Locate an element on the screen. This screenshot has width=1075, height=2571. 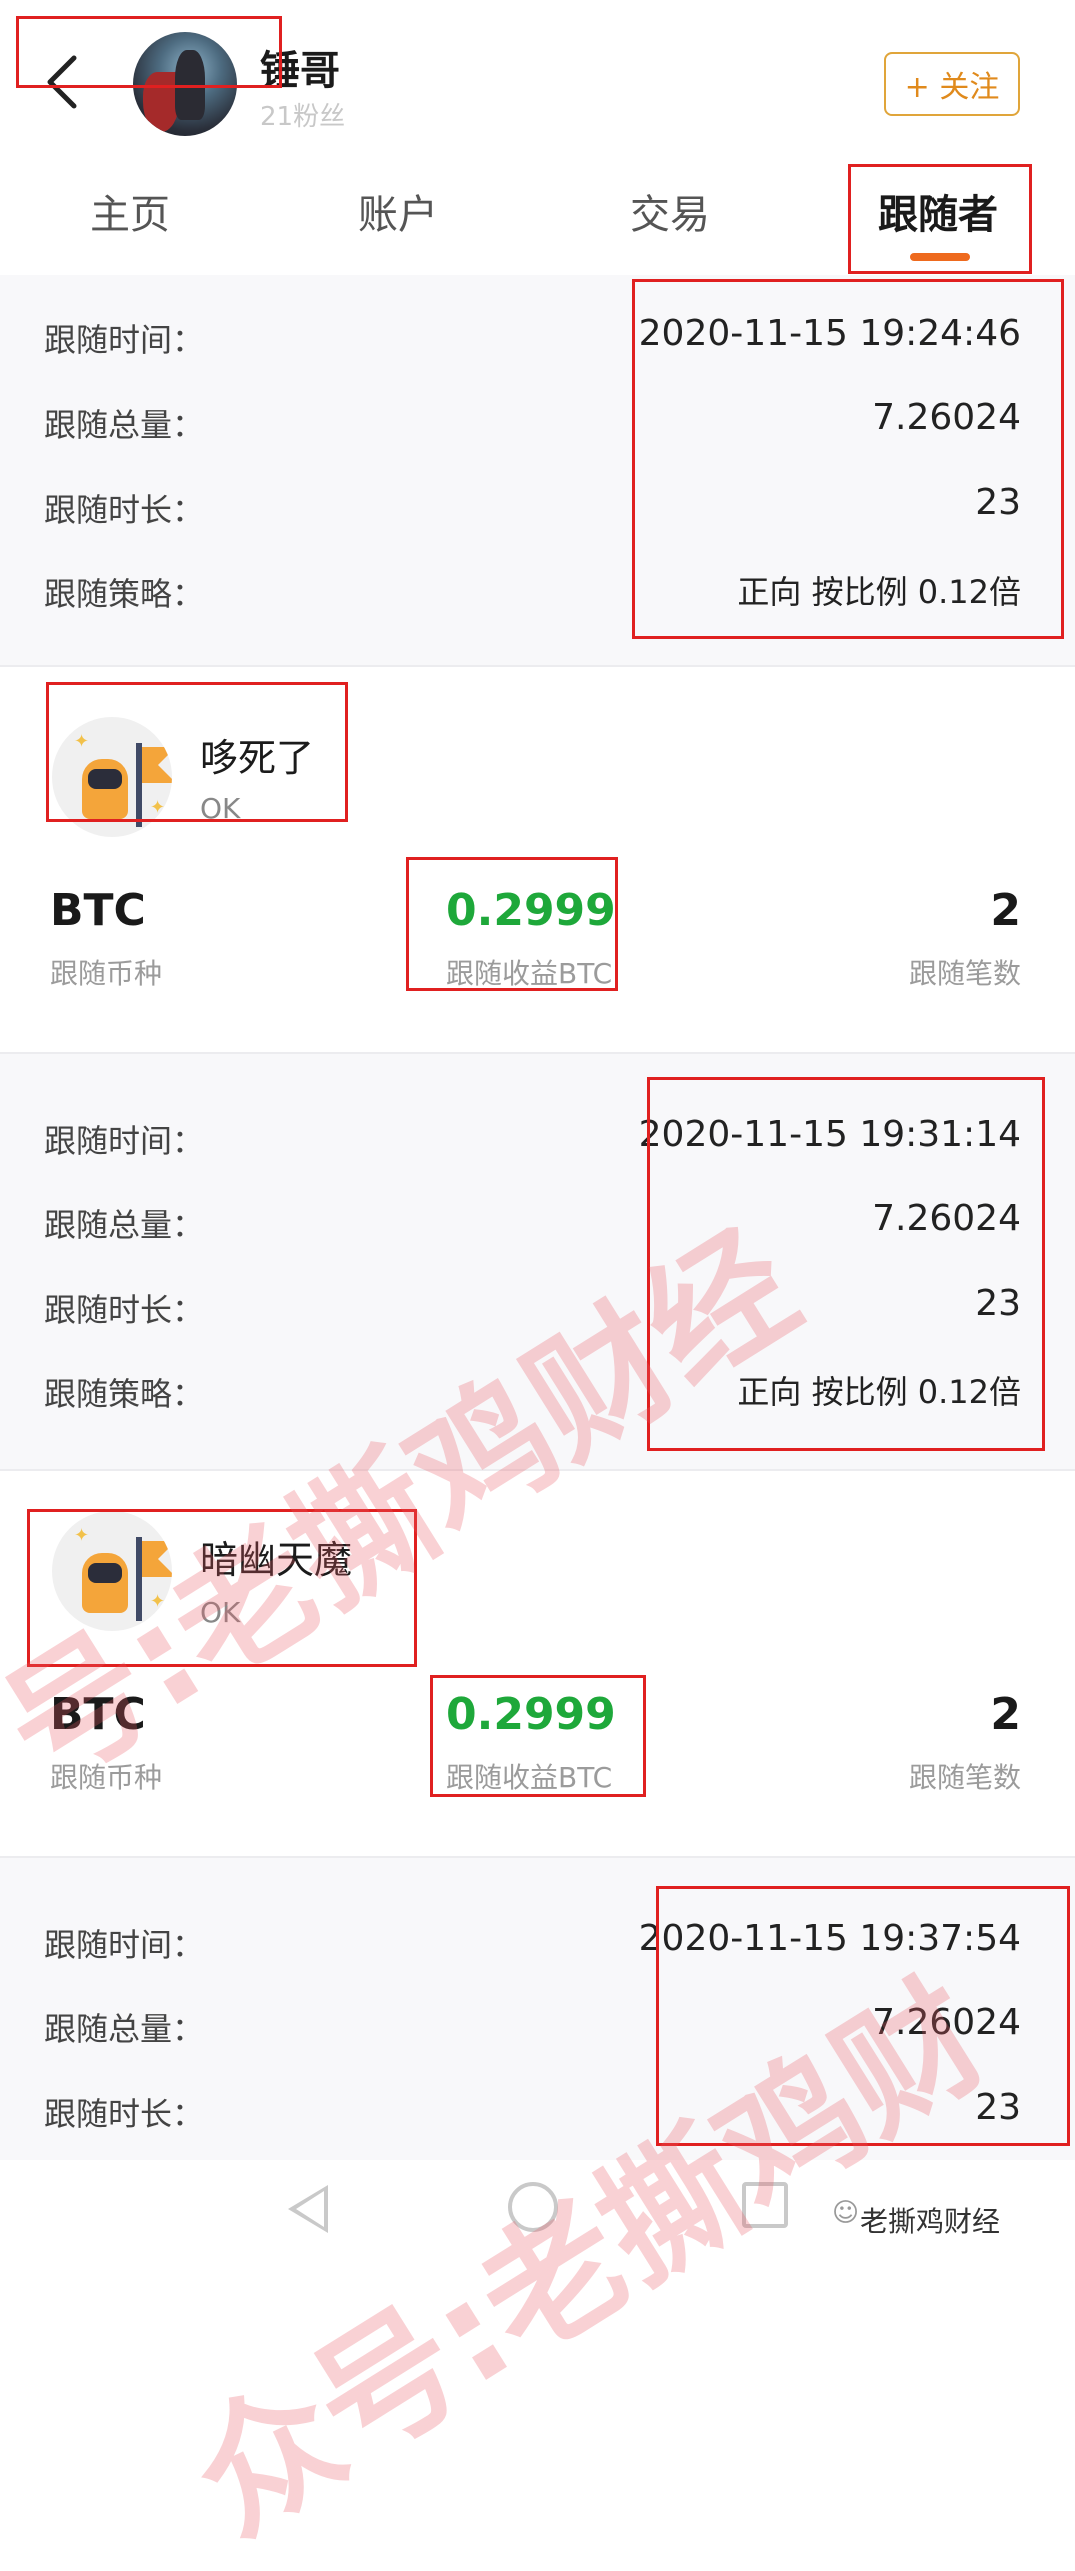
follow-time-value: 2020-11-15 19:37:54 is located at coordinates (829, 1938).